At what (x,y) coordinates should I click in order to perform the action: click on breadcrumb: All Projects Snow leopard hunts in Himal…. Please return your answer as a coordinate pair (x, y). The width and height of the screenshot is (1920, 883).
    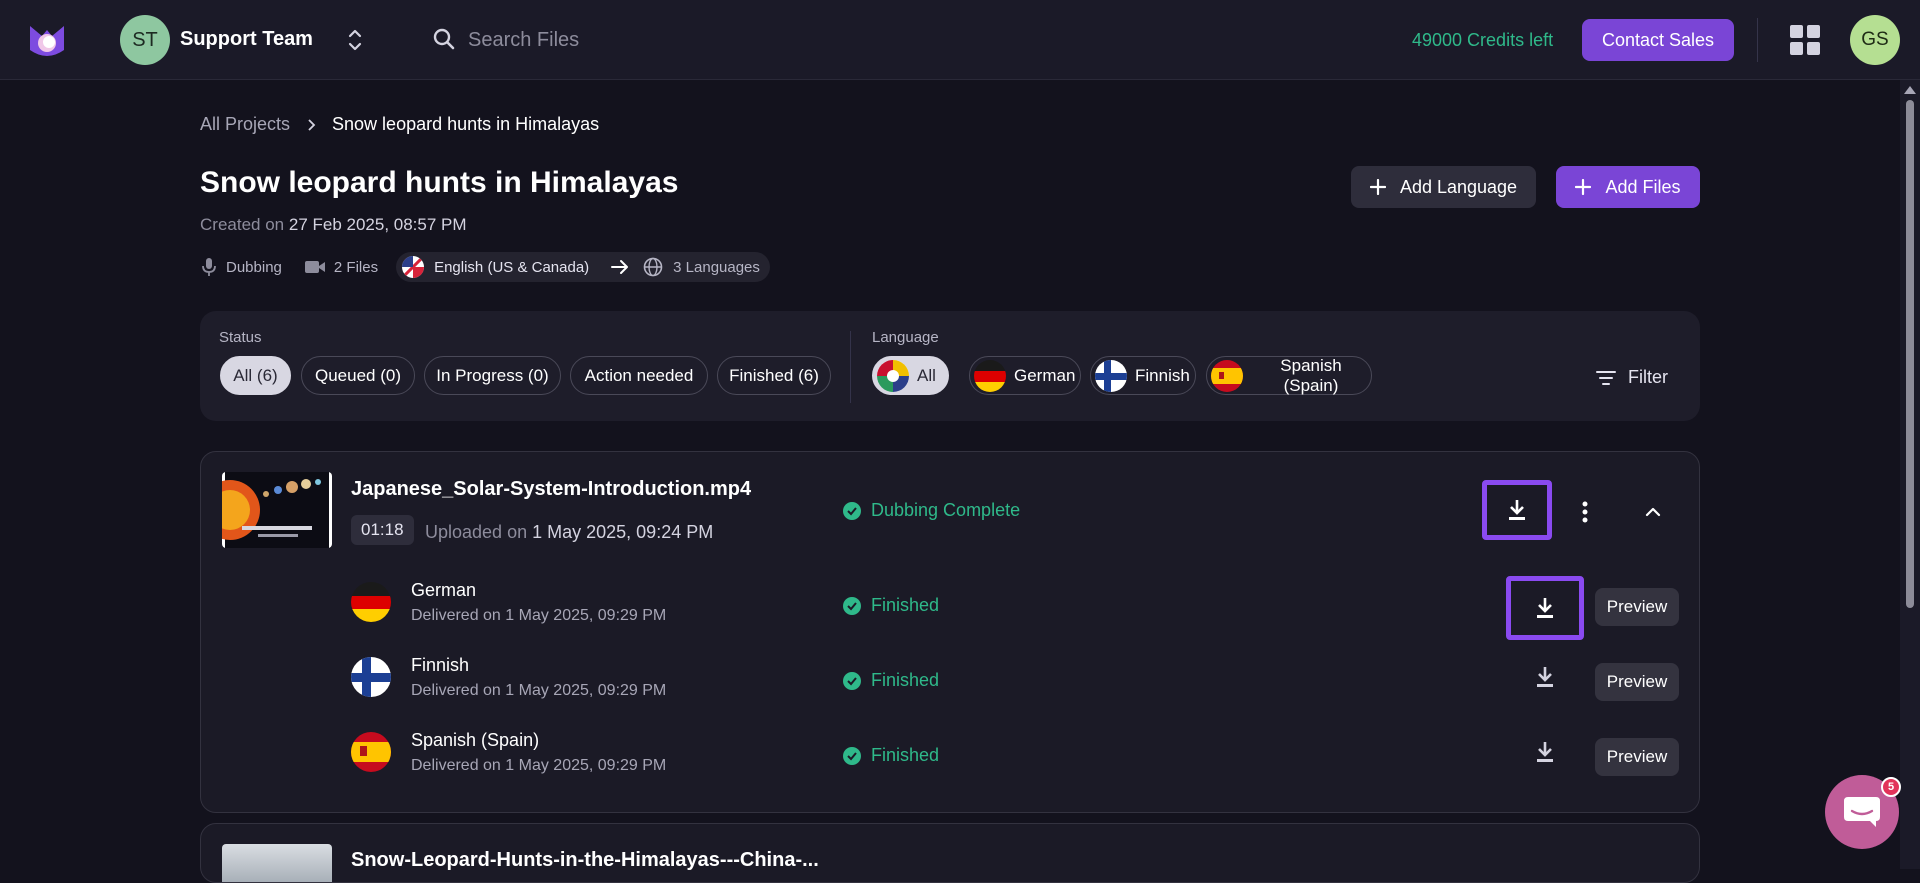
    Looking at the image, I should click on (399, 124).